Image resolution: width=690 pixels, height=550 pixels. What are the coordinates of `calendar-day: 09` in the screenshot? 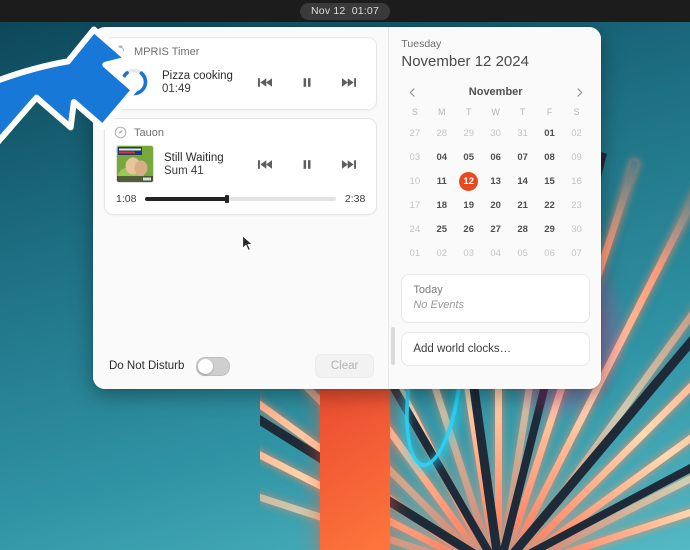 It's located at (576, 157).